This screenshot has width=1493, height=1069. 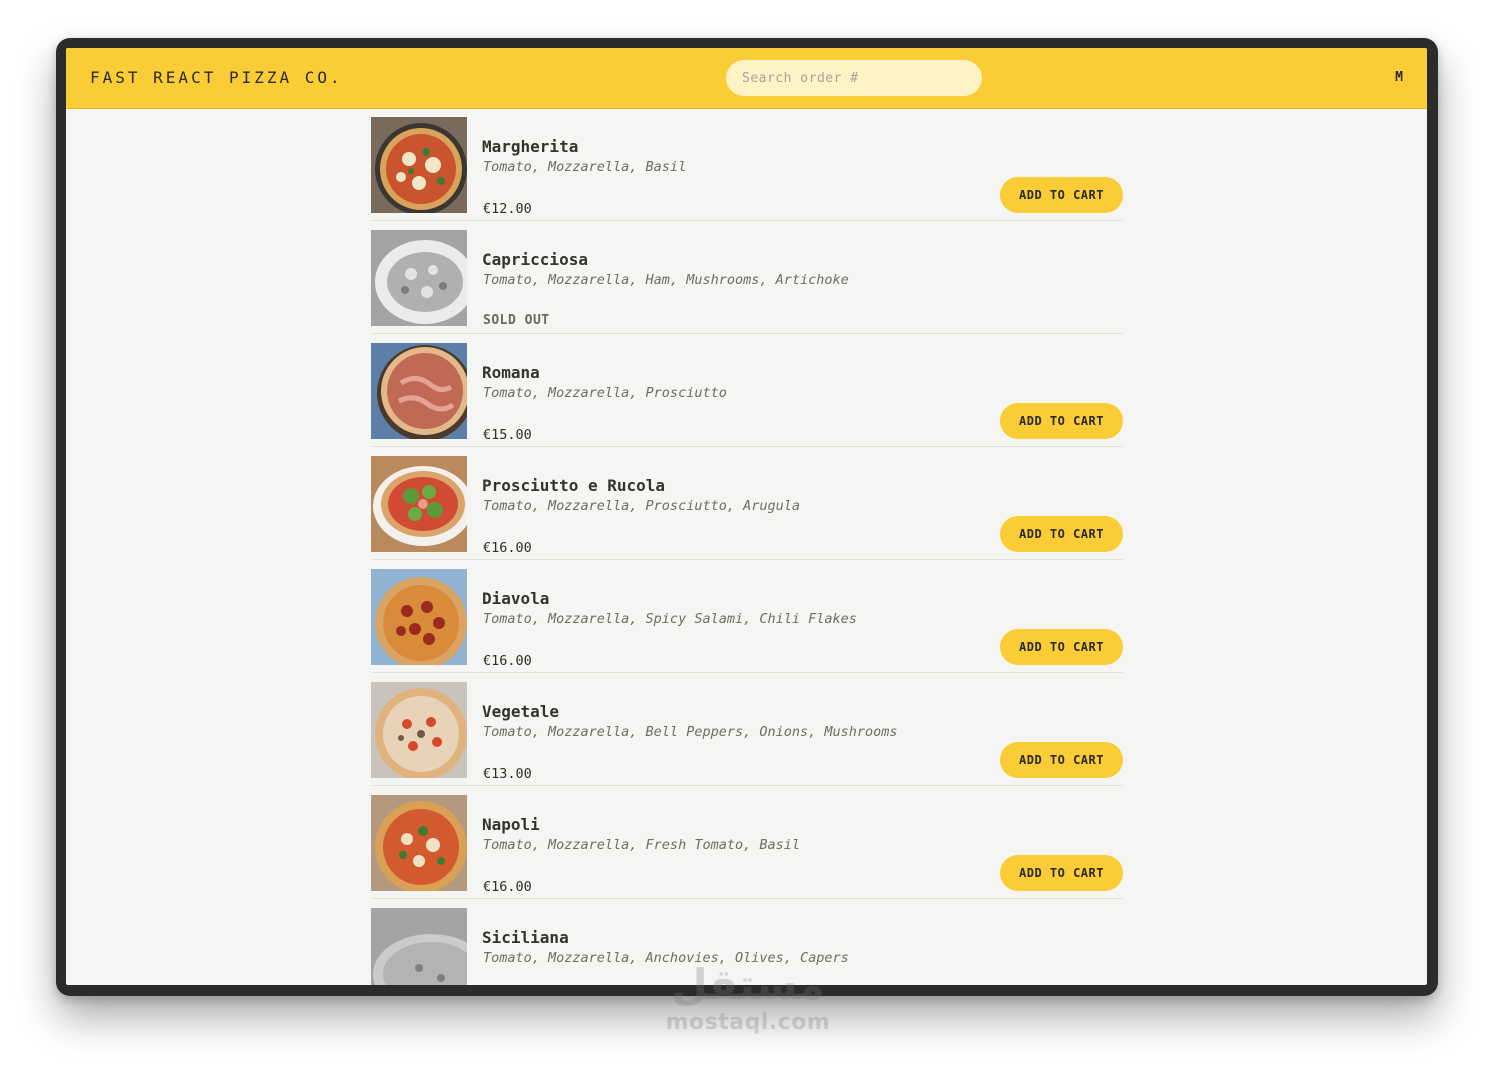 I want to click on brand-logo-link: FAST REACT PIZZA CO., so click(x=216, y=77).